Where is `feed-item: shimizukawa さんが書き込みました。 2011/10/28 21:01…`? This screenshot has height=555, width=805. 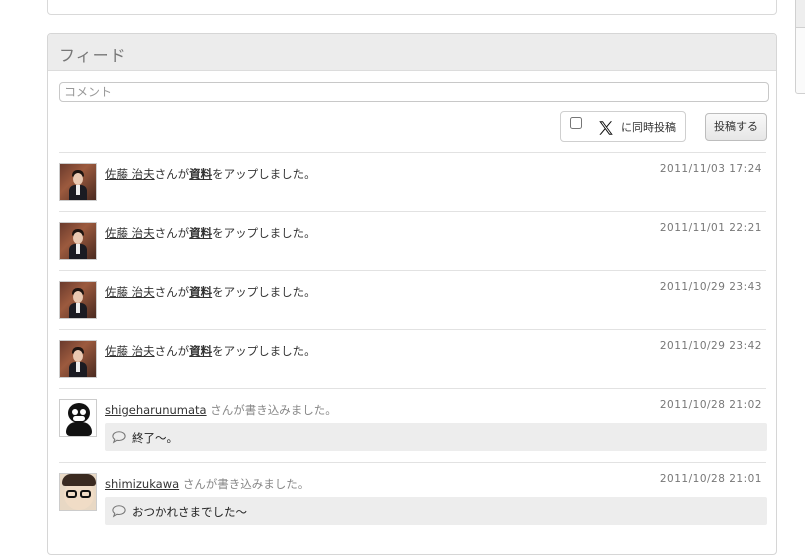 feed-item: shimizukawa さんが書き込みました。 2011/10/28 21:01… is located at coordinates (413, 499).